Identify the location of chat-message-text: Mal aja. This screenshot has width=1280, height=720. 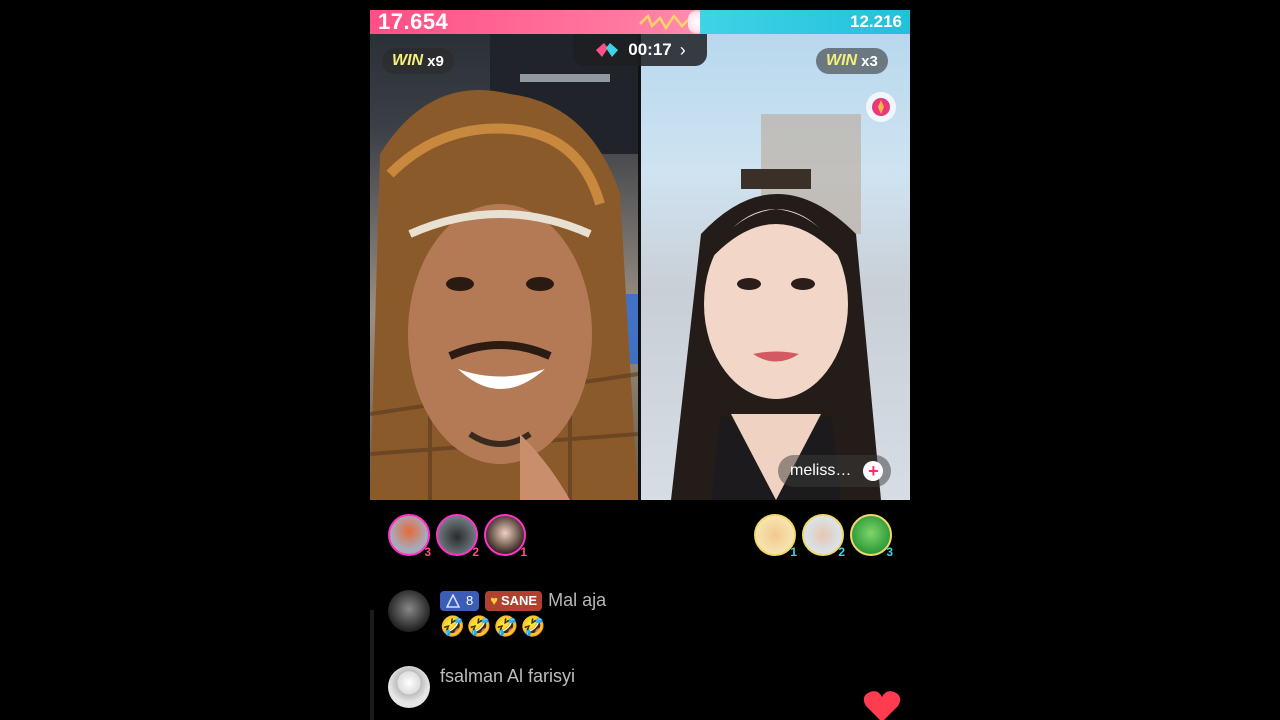
(577, 600).